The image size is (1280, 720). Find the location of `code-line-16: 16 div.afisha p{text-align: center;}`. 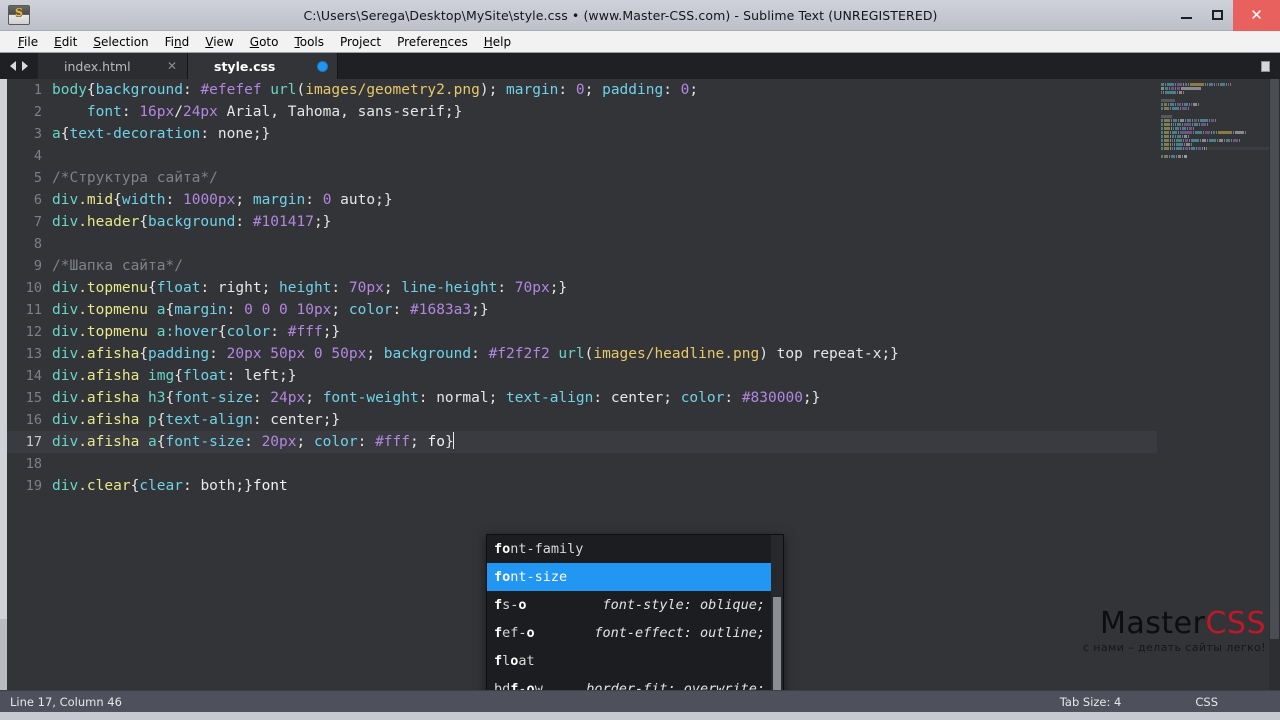

code-line-16: 16 div.afisha p{text-align: center;} is located at coordinates (582, 420).